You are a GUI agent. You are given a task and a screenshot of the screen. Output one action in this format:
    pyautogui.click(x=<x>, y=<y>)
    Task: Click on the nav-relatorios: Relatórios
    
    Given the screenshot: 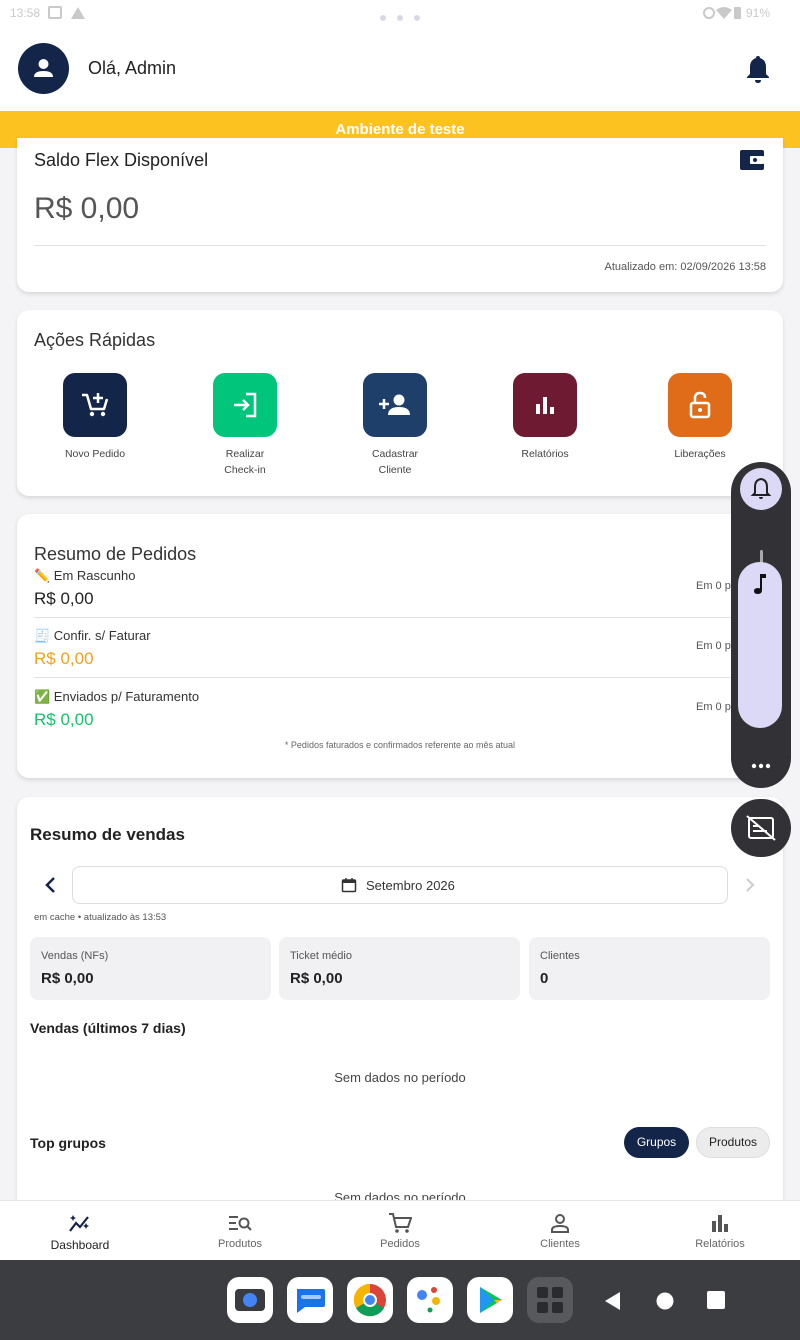 What is the action you would take?
    pyautogui.click(x=720, y=1231)
    